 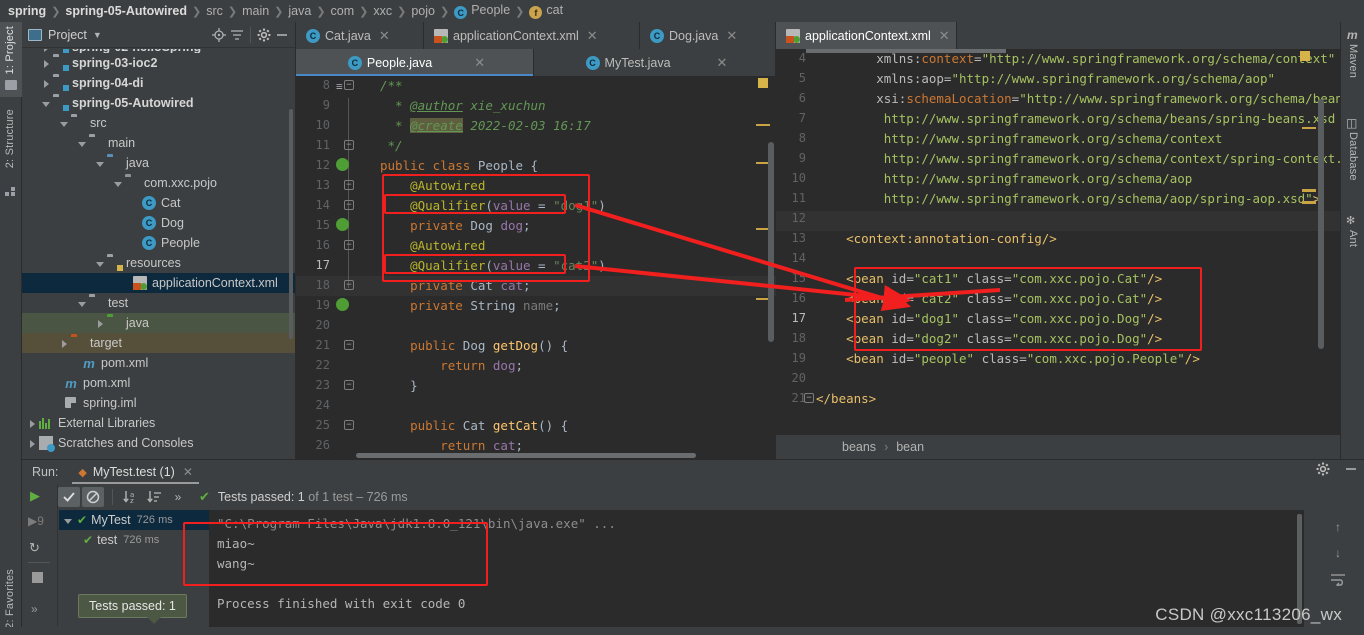 I want to click on run-tab-mytest: ◆ MyTest.test (1) ✕, so click(x=135, y=472).